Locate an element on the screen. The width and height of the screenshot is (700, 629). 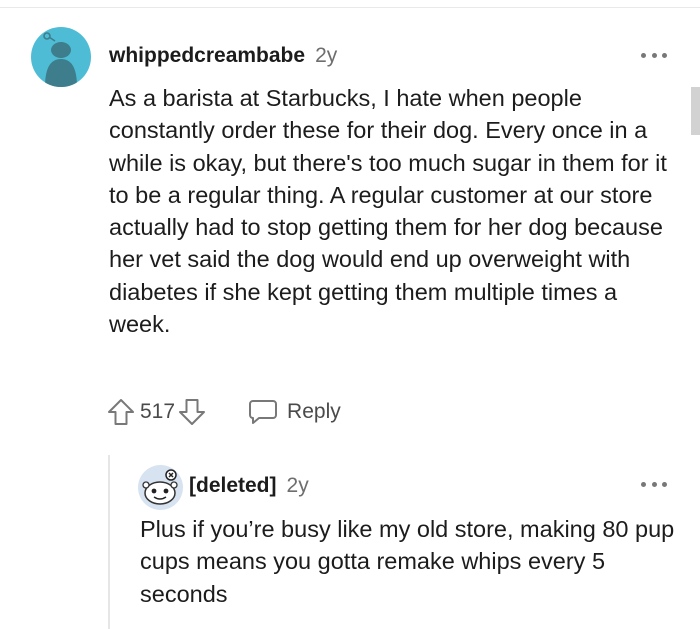
downvote-button is located at coordinates (192, 412).